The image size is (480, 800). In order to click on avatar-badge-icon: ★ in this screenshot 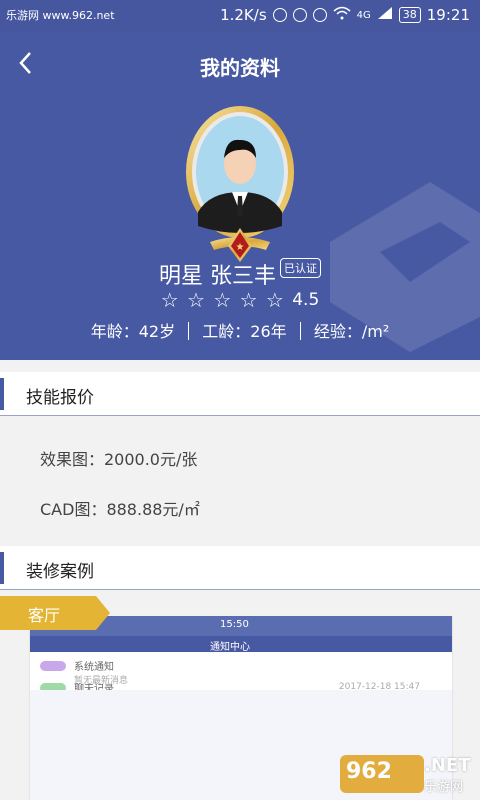, I will do `click(240, 184)`.